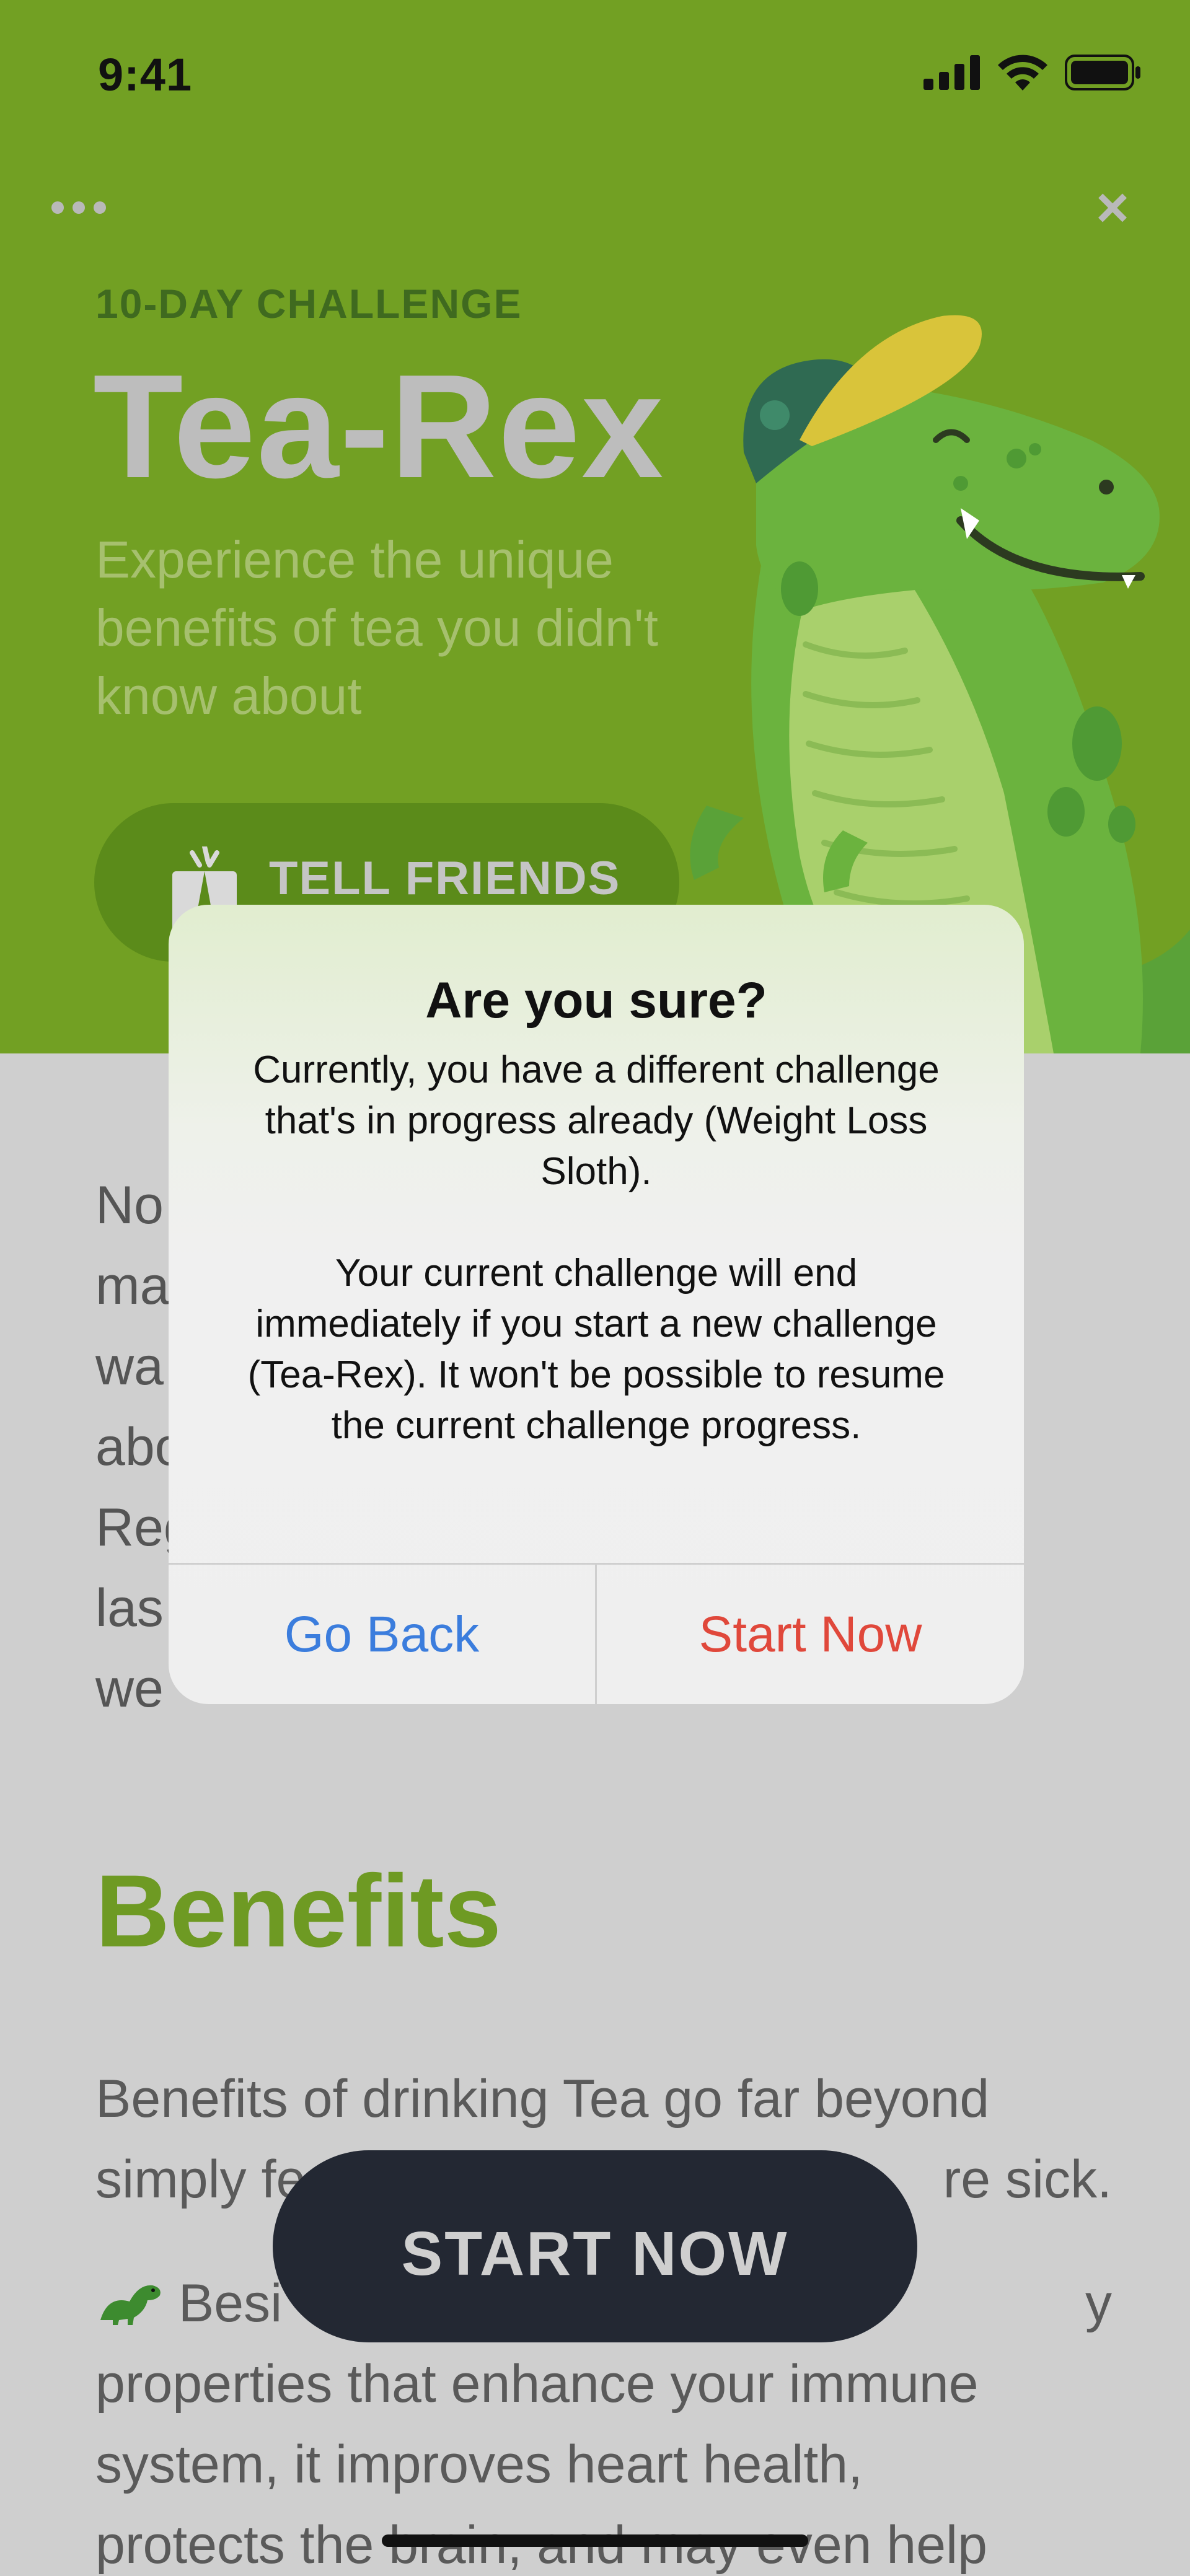  Describe the element at coordinates (78, 207) in the screenshot. I see `more-menu-button` at that location.